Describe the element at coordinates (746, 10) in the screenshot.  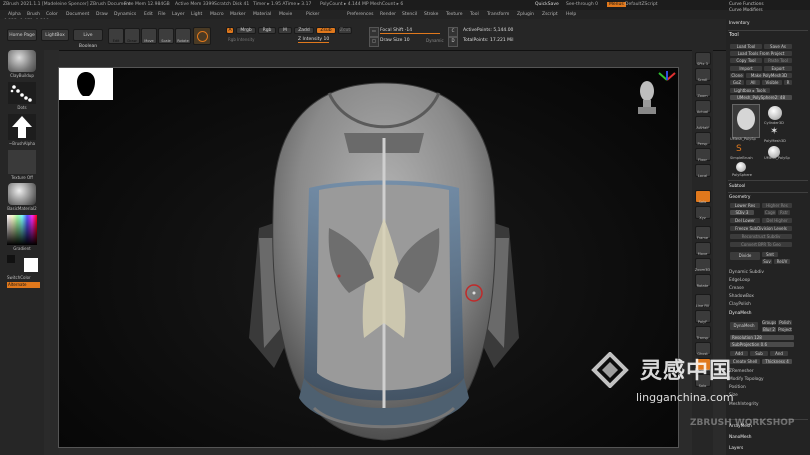
I see `curve-modifiers: Curve Modifiers` at that location.